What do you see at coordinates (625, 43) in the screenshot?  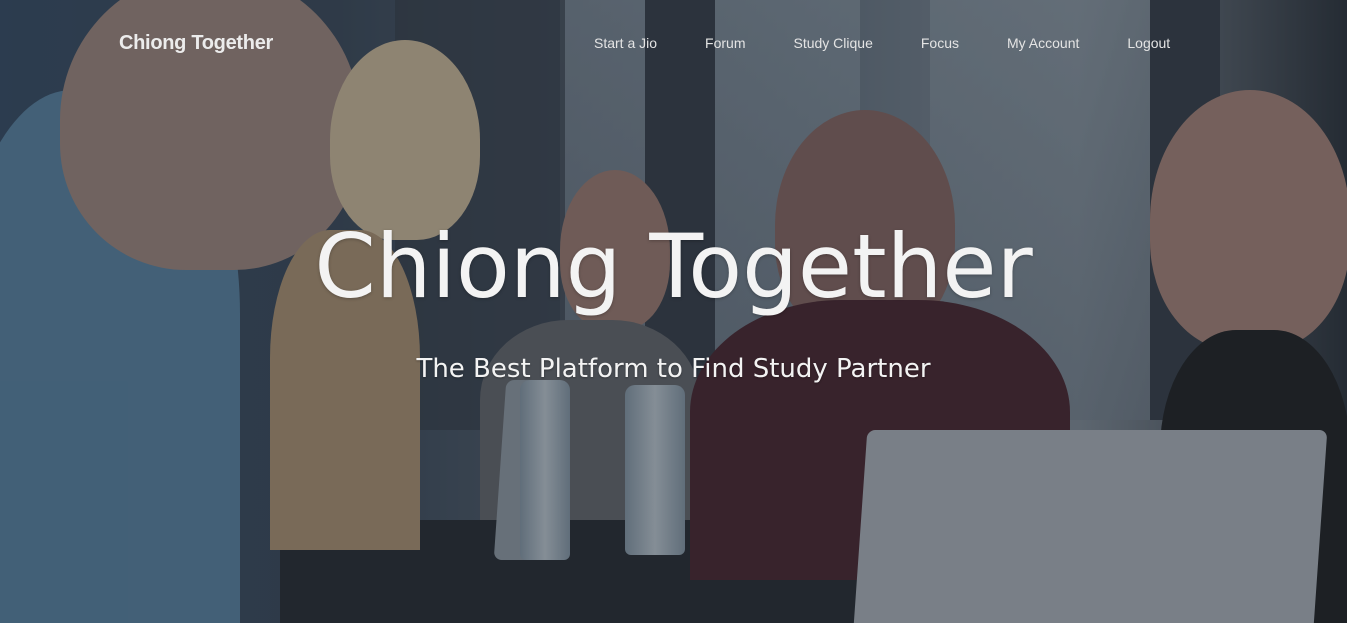 I see `nav-link-start-a-jio: Start a Jio` at bounding box center [625, 43].